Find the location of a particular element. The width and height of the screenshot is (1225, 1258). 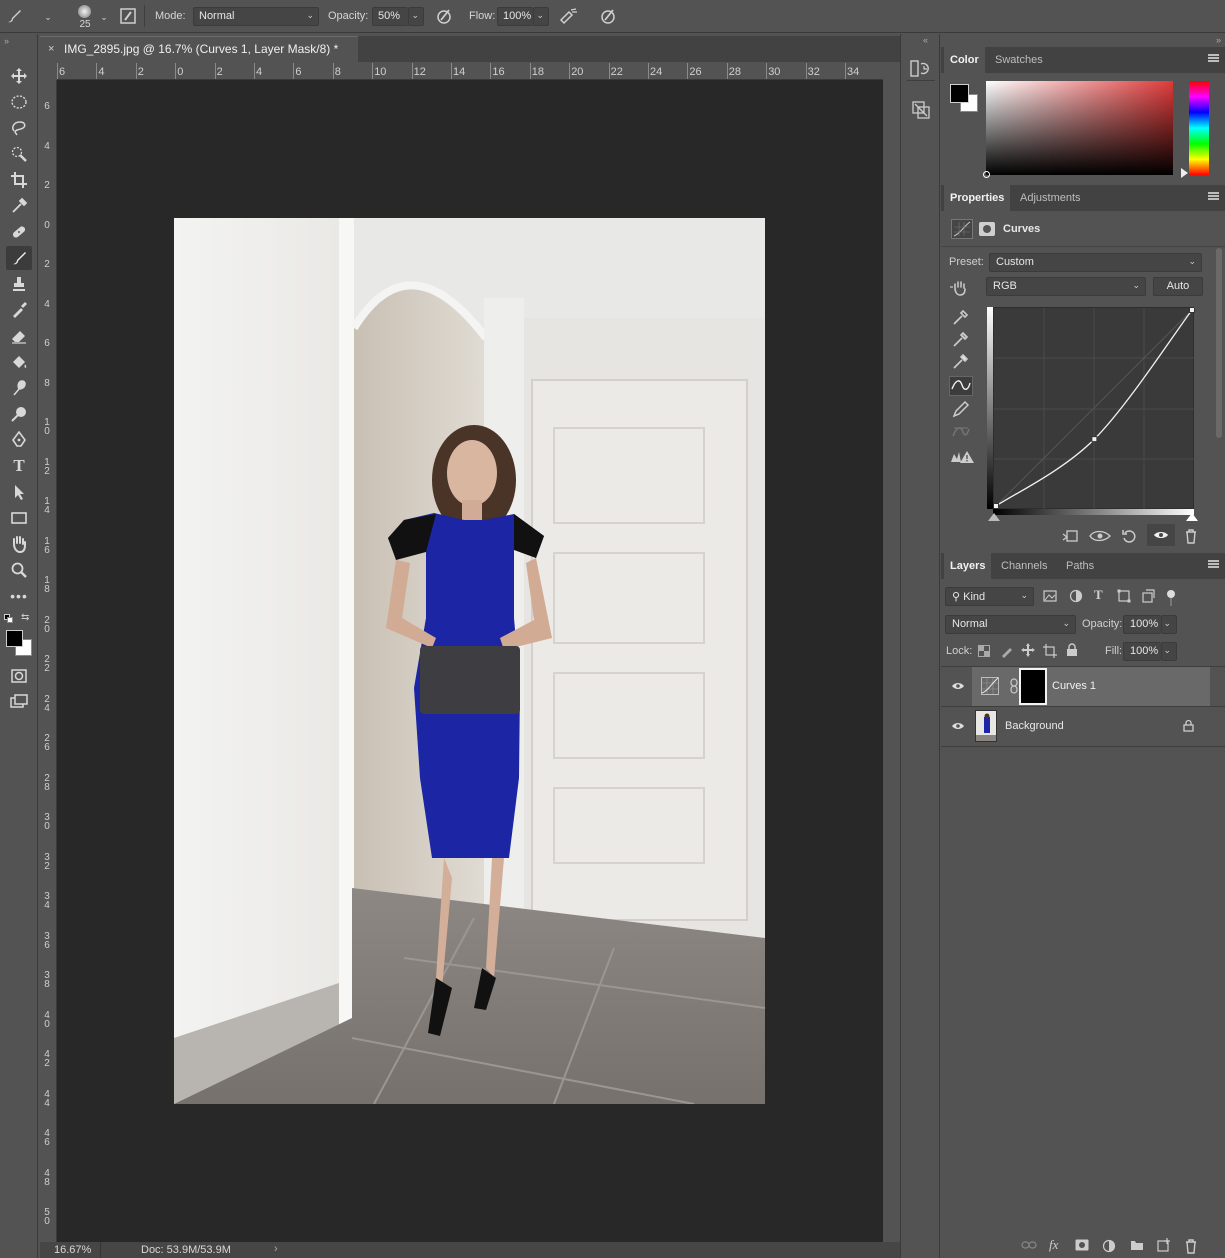

filter-smart-object-icon is located at coordinates (1148, 597).